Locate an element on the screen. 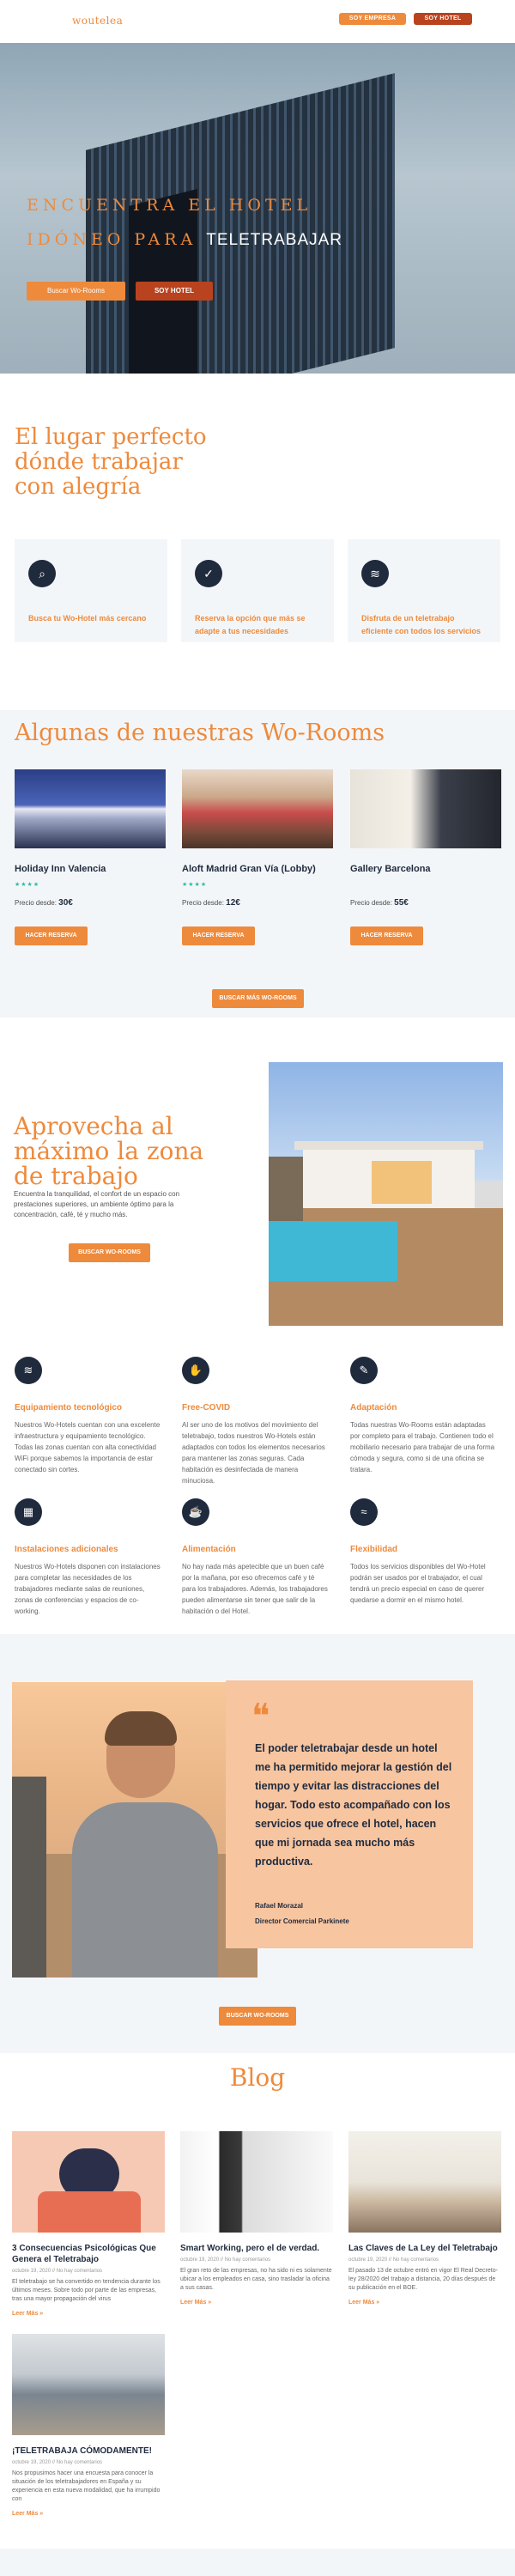  hotel-button: SOY HOTEL is located at coordinates (443, 19).